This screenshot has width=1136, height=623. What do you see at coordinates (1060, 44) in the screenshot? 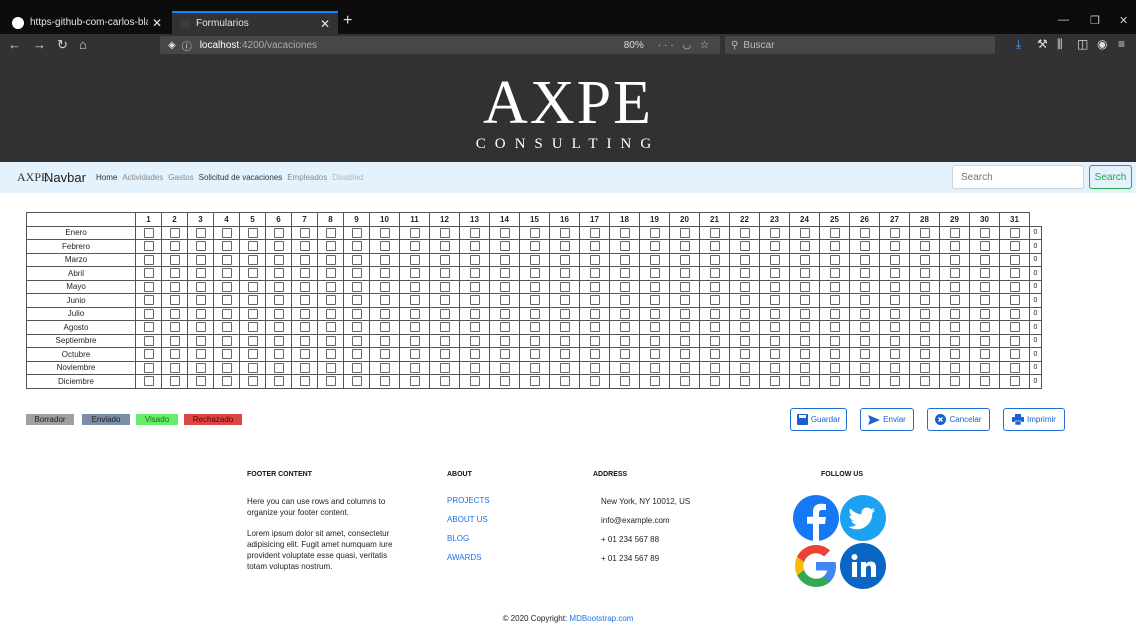
I see `library-icon: ⫼` at bounding box center [1060, 44].